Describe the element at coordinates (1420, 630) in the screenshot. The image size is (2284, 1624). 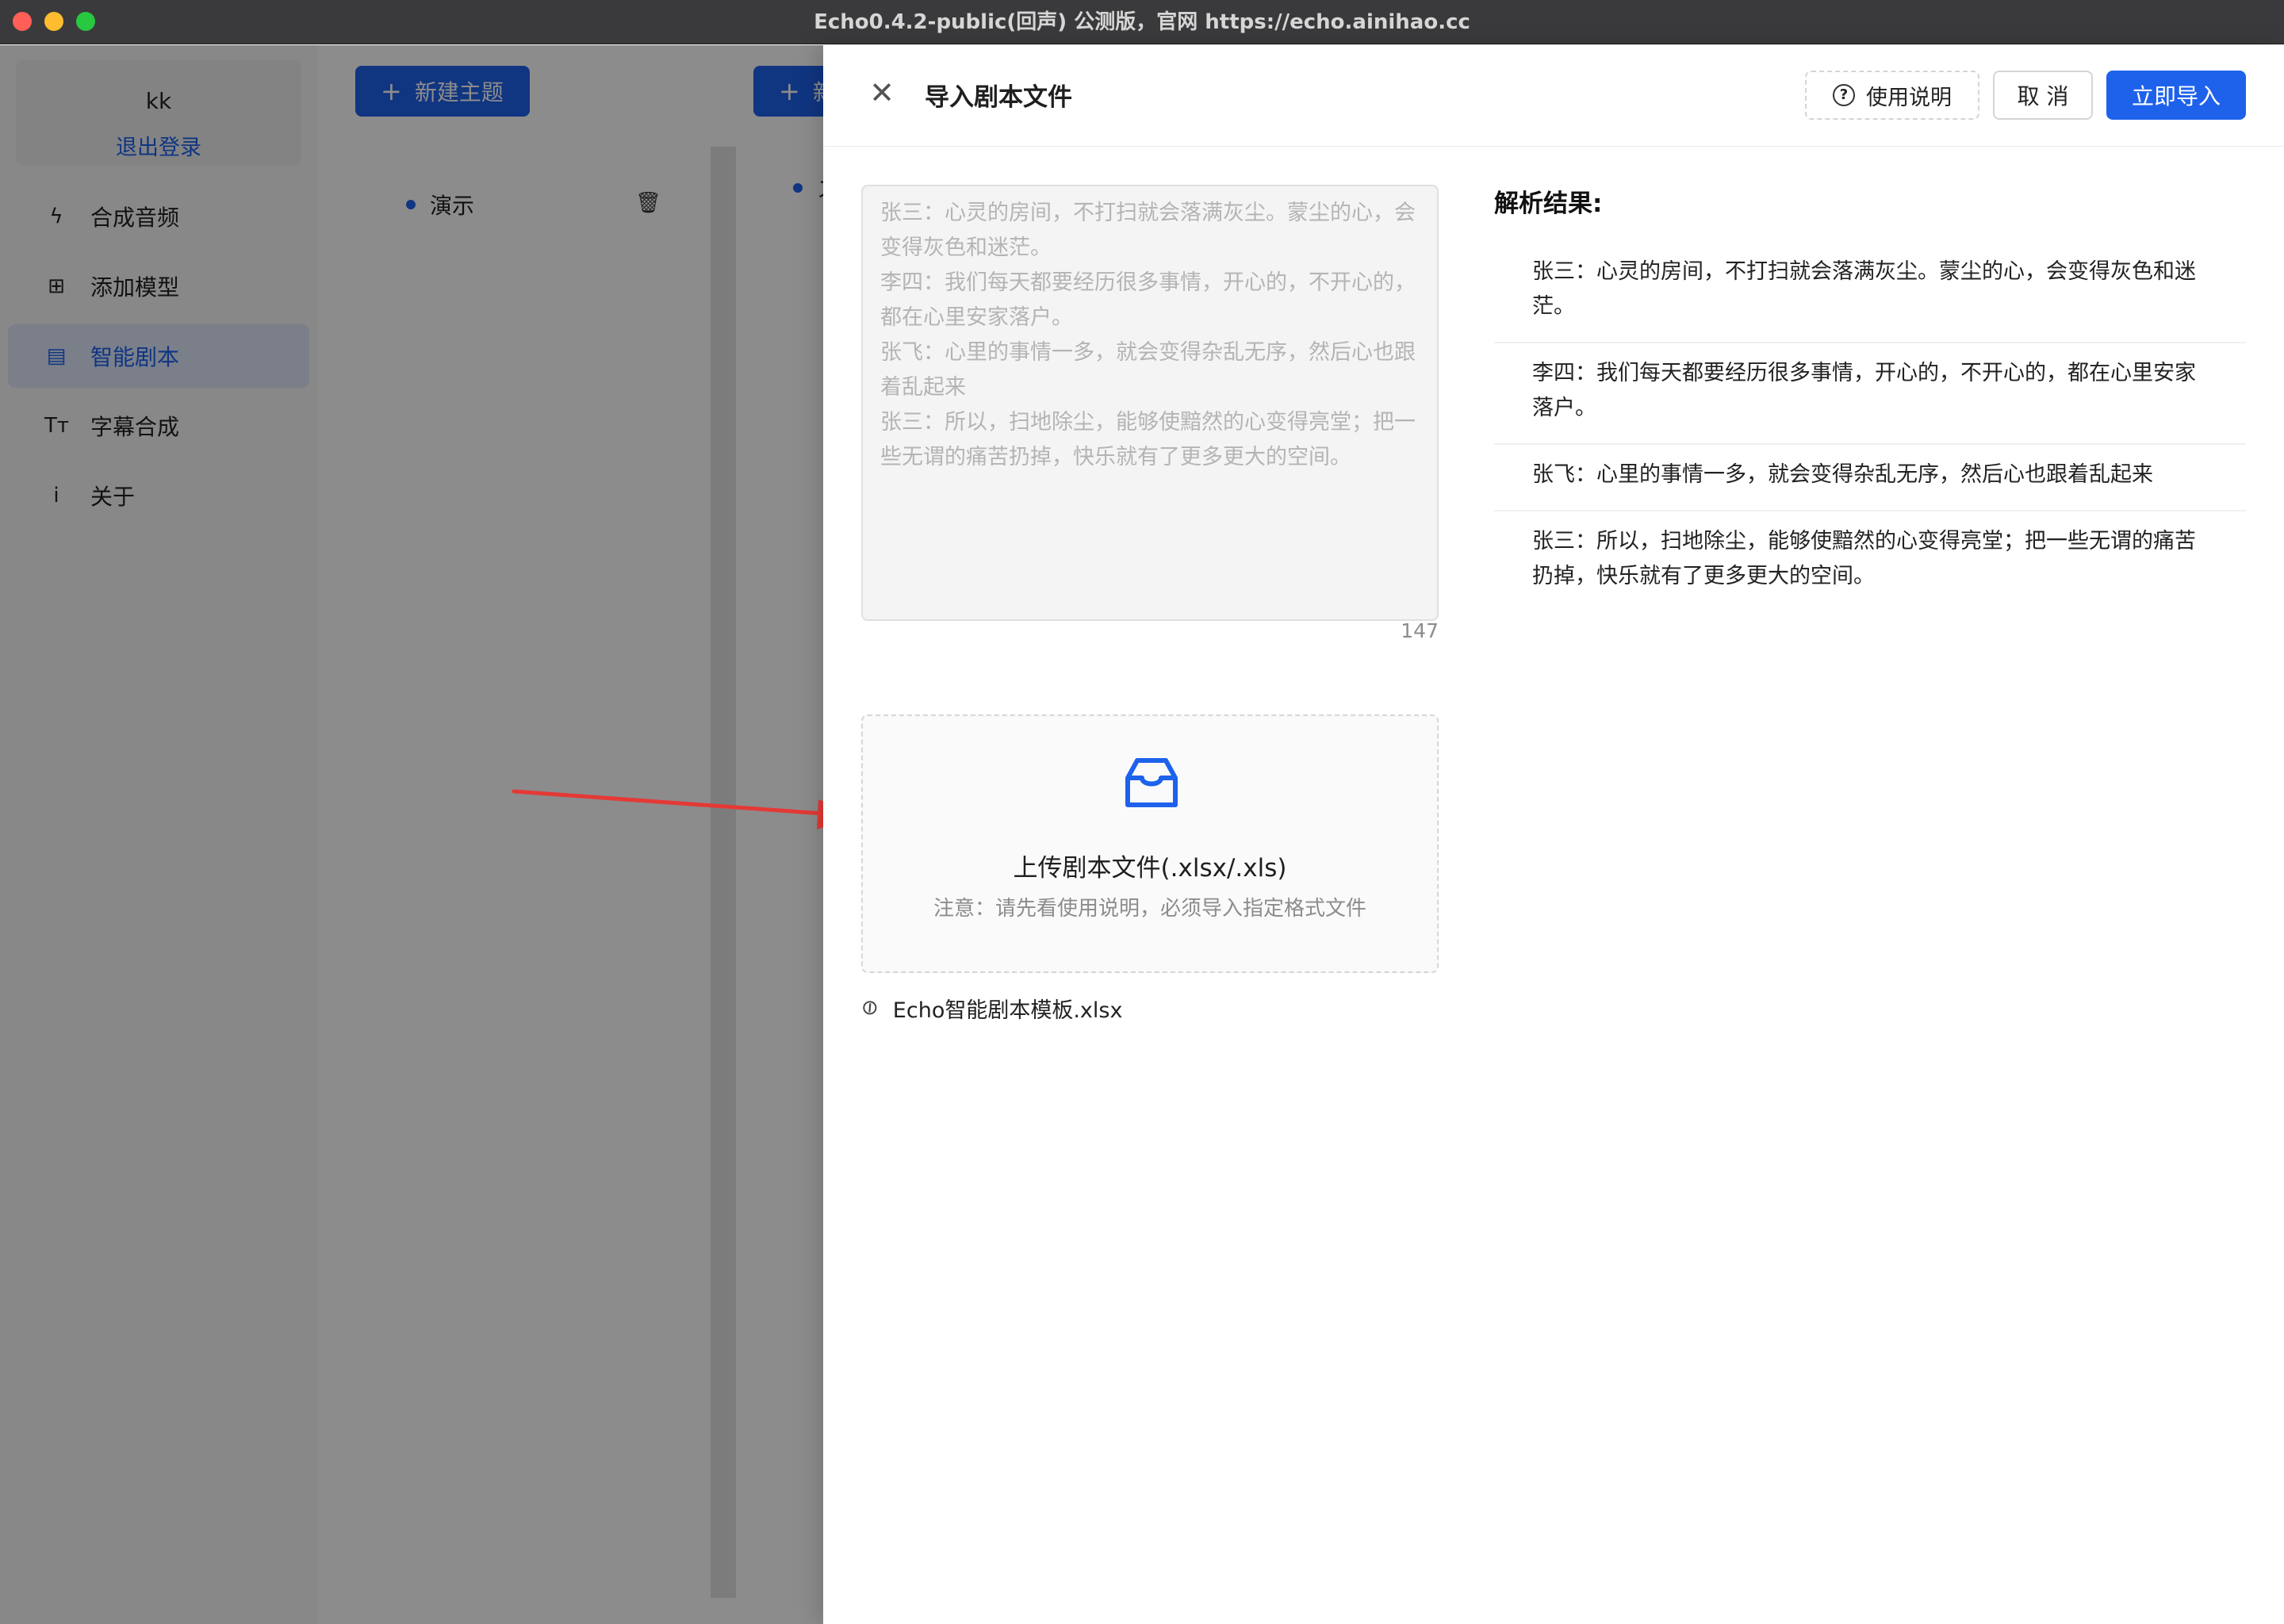
I see `character-count: 147` at that location.